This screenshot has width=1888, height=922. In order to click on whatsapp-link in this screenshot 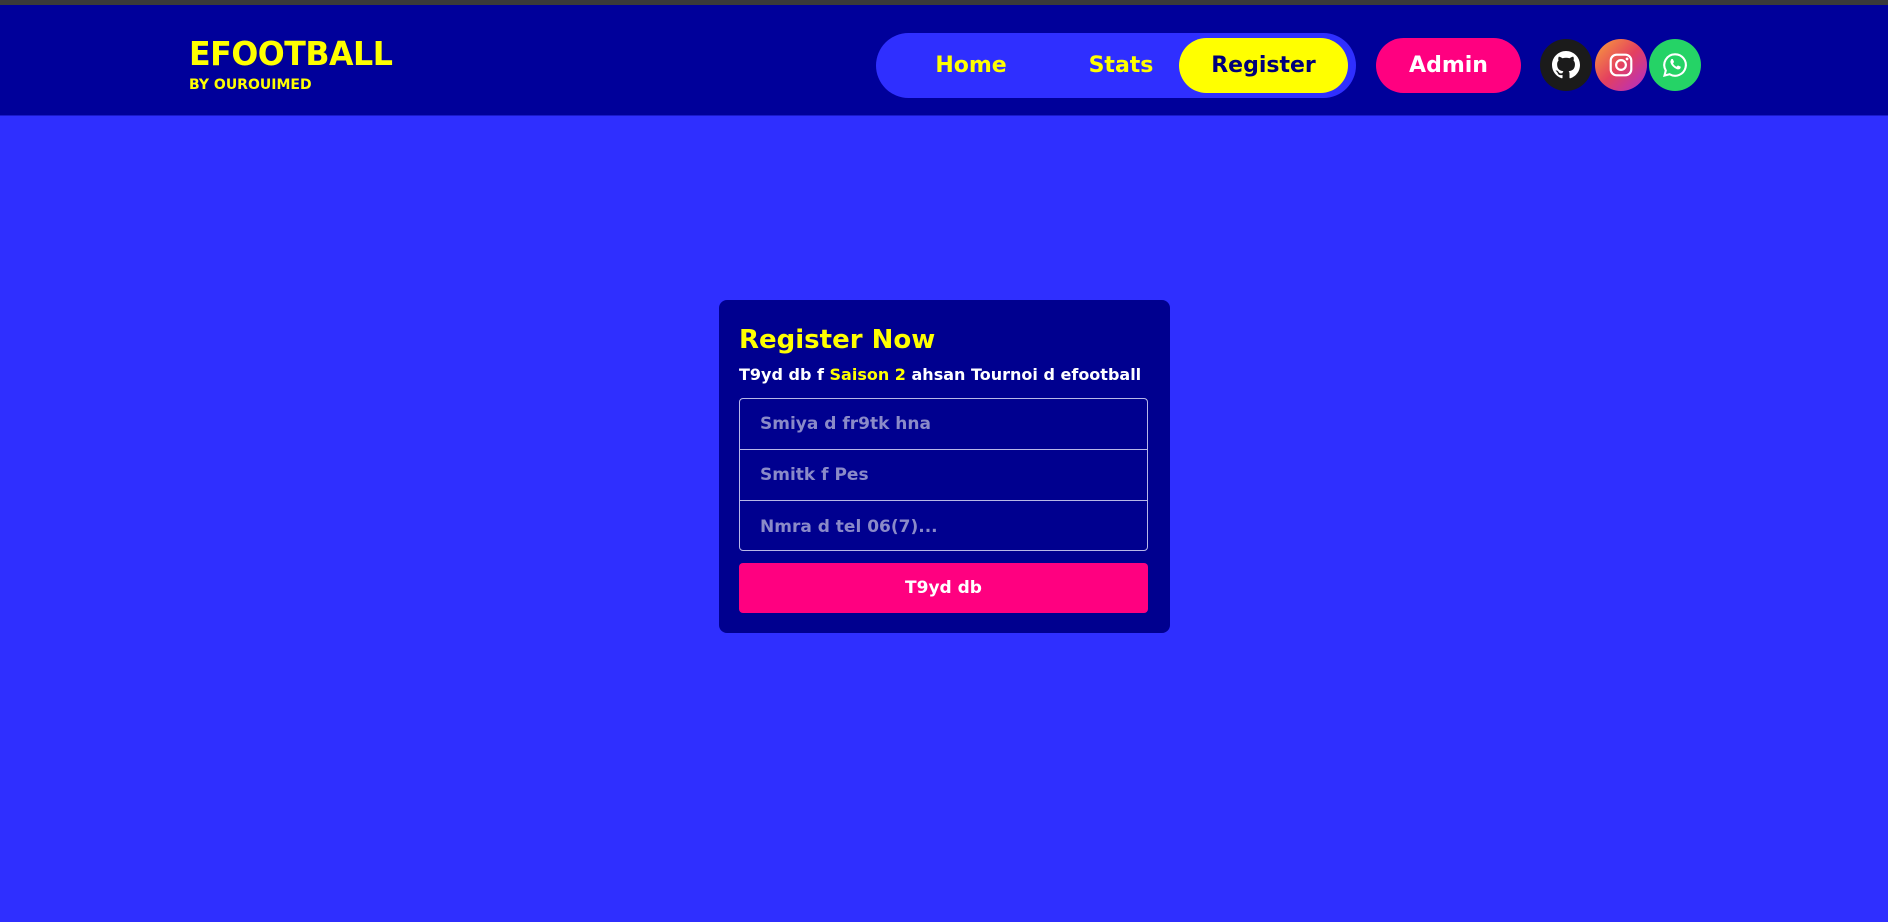, I will do `click(1675, 65)`.